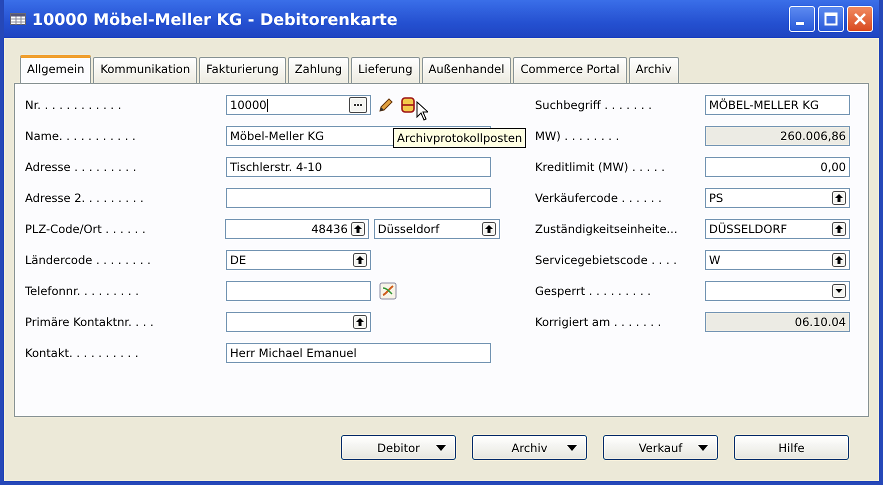 This screenshot has width=883, height=485. What do you see at coordinates (802, 19) in the screenshot?
I see `minimize-button` at bounding box center [802, 19].